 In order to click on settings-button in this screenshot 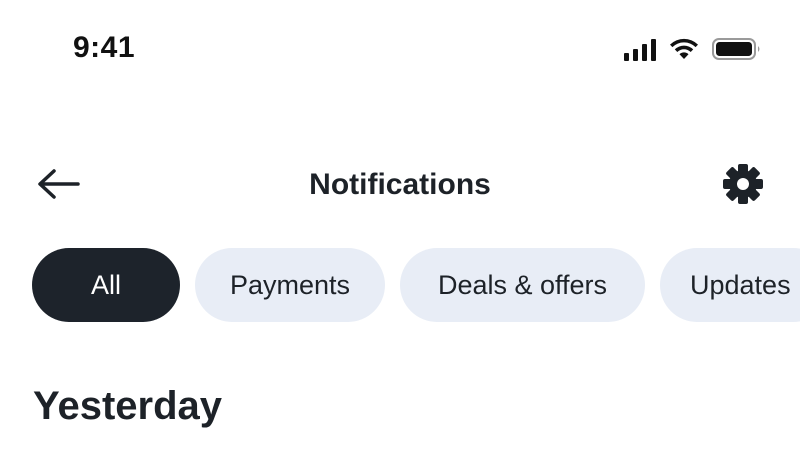, I will do `click(743, 186)`.